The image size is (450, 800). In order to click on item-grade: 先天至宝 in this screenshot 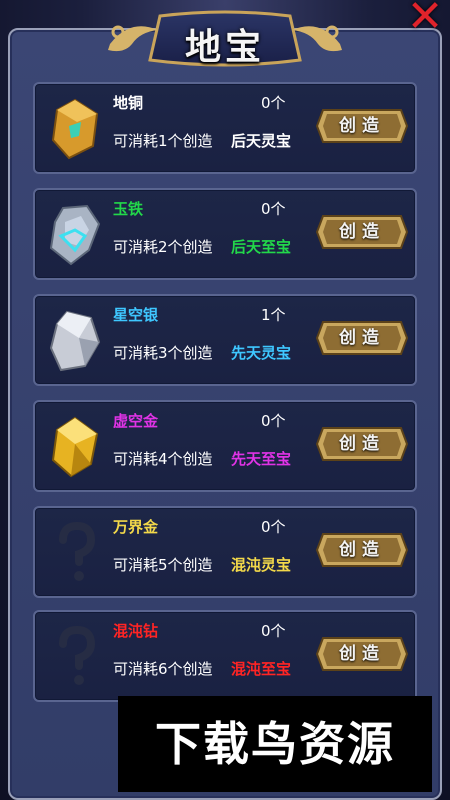, I will do `click(261, 459)`.